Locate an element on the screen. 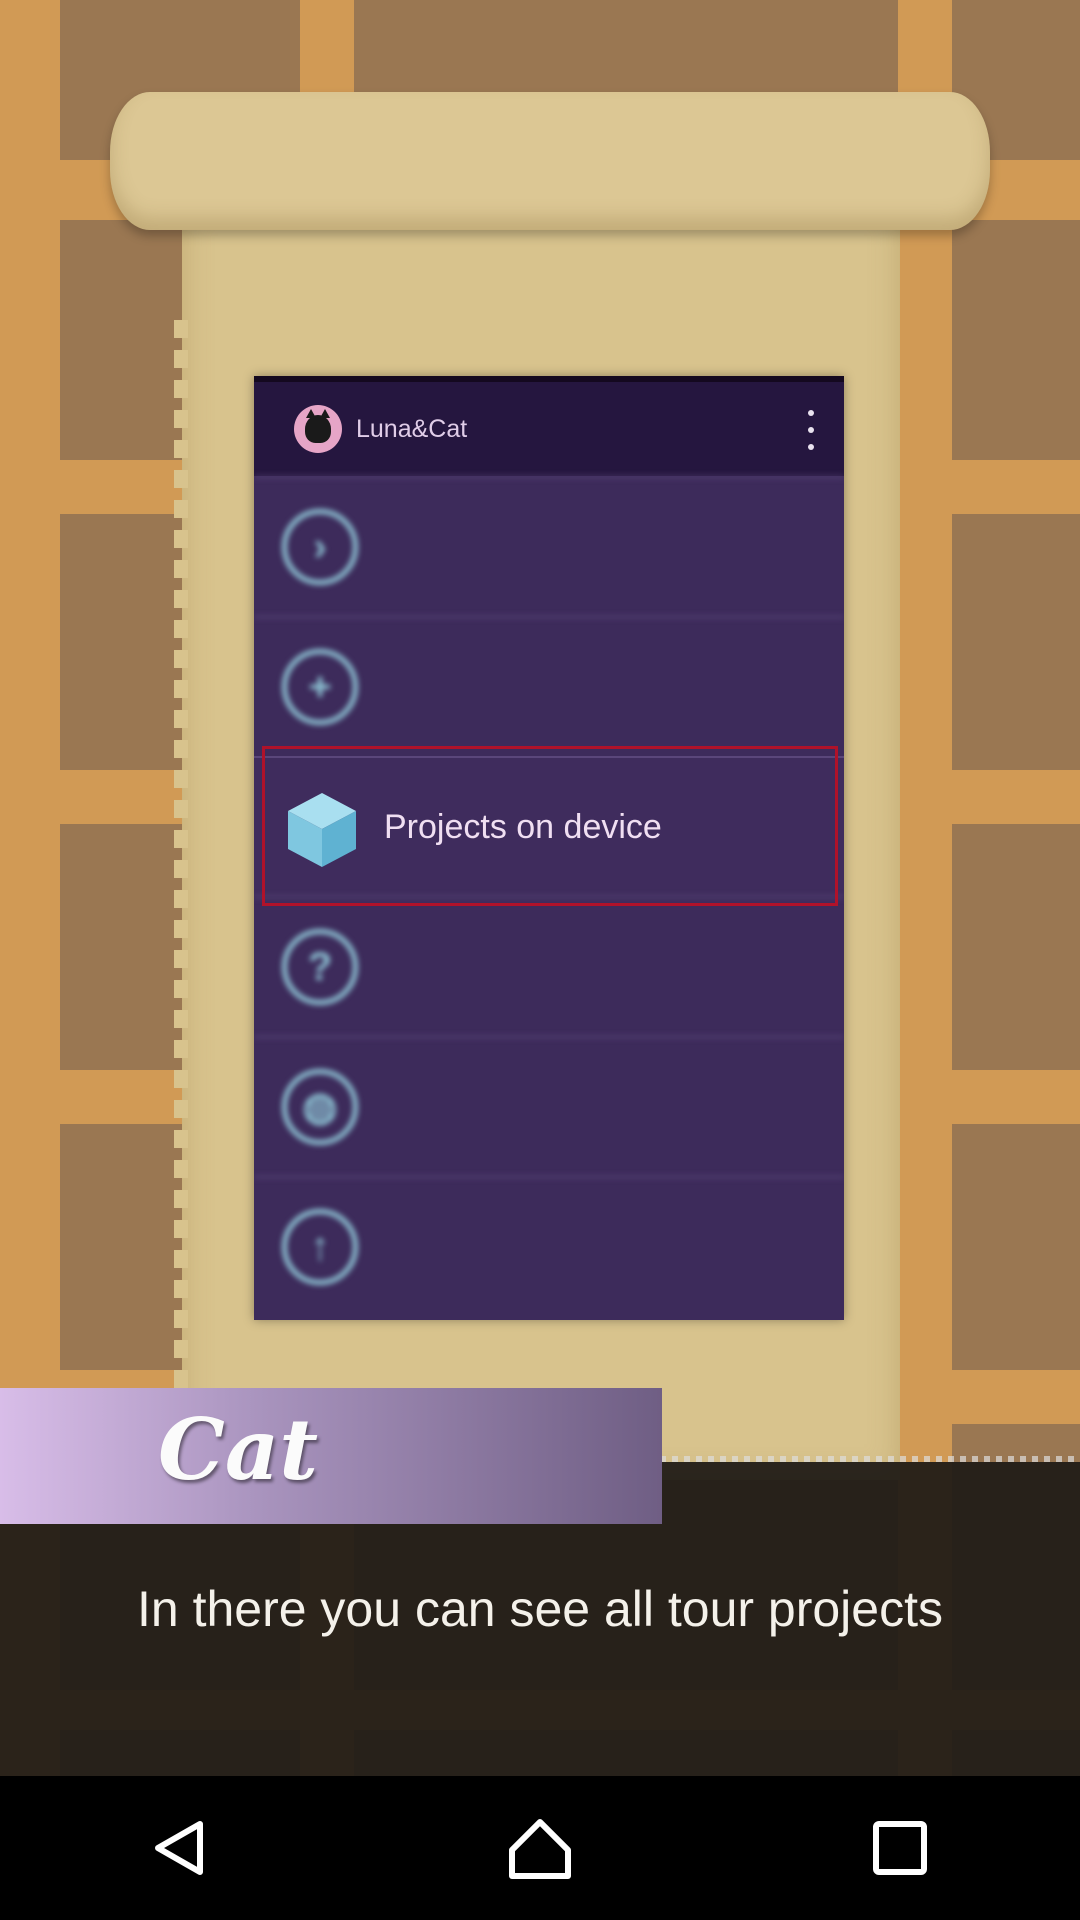  back-button is located at coordinates (180, 1848).